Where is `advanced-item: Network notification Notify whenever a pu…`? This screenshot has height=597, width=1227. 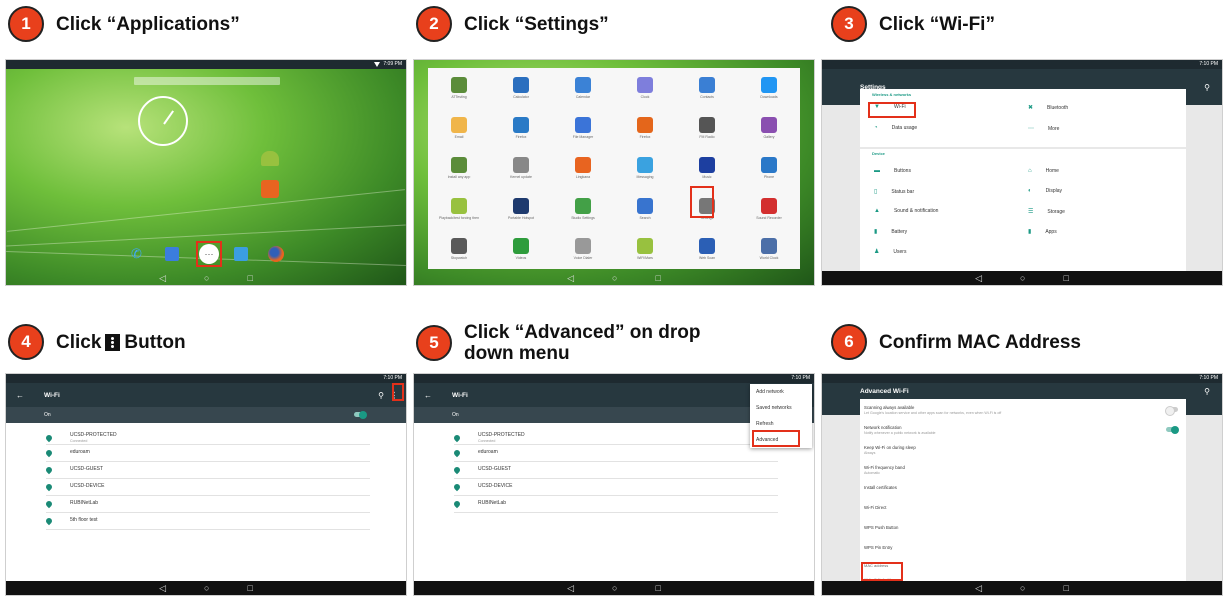 advanced-item: Network notification Notify whenever a pu… is located at coordinates (1025, 430).